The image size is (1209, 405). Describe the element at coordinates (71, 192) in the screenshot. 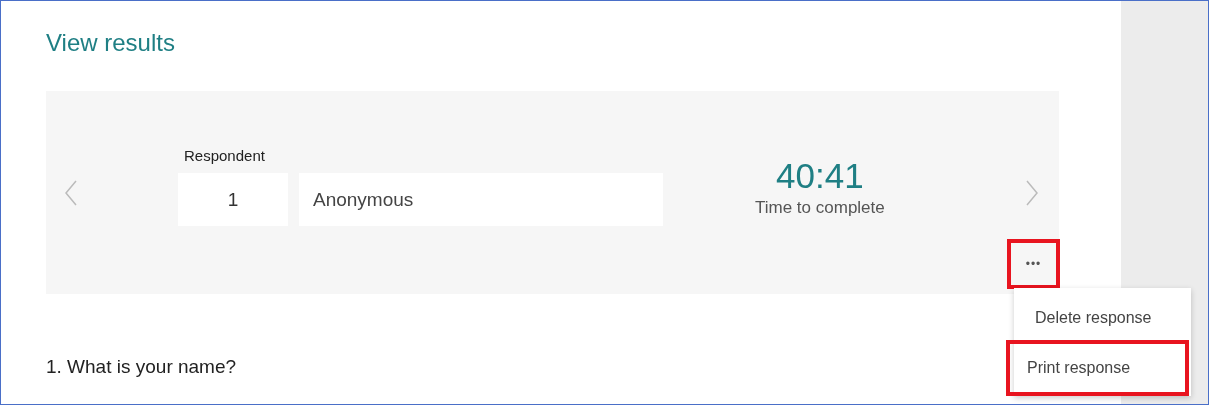

I see `chevron-left-icon` at that location.